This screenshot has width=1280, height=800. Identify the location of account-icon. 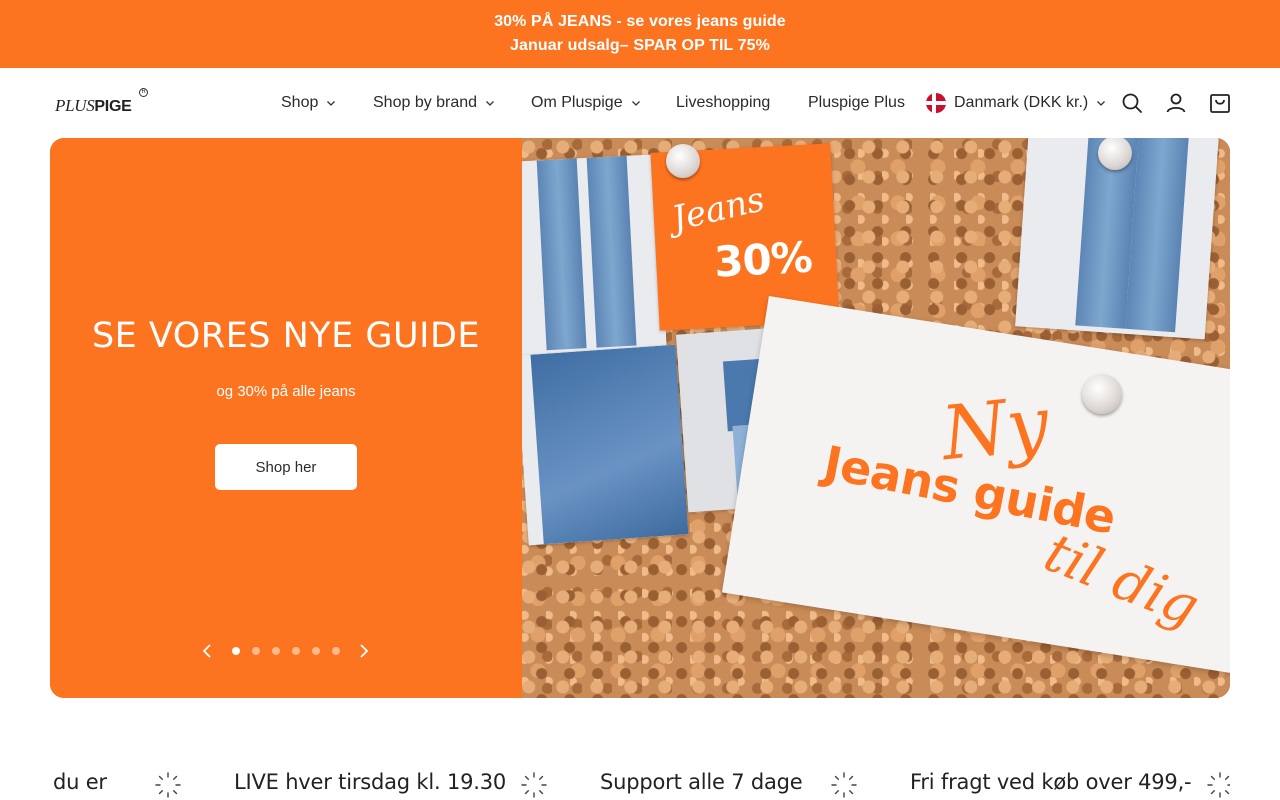
(1176, 103).